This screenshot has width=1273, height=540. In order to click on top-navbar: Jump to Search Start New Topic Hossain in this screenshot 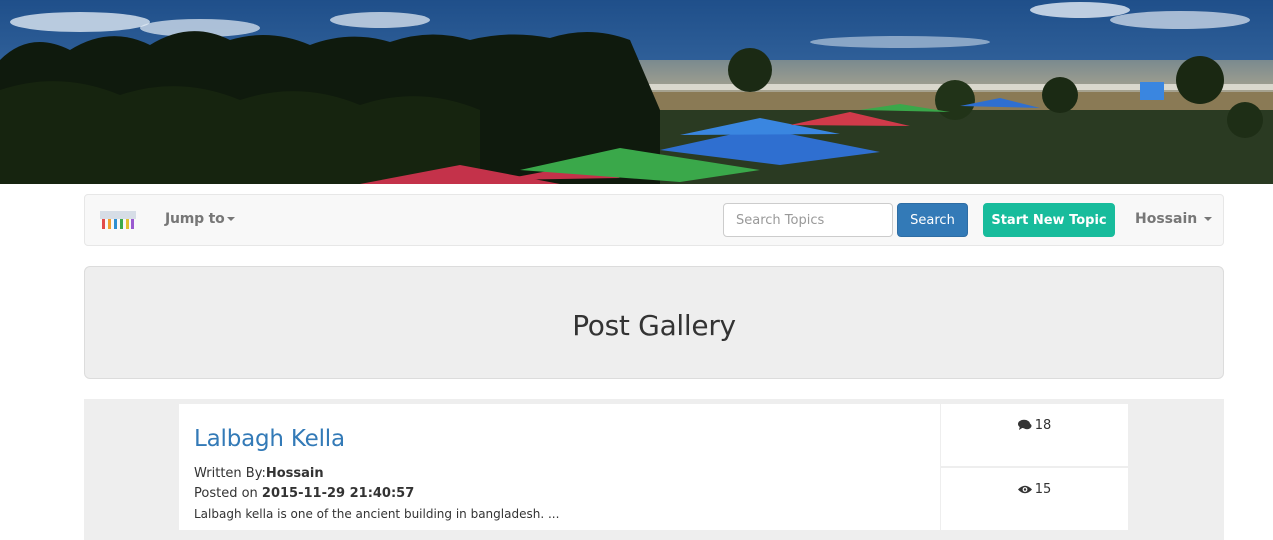, I will do `click(654, 220)`.